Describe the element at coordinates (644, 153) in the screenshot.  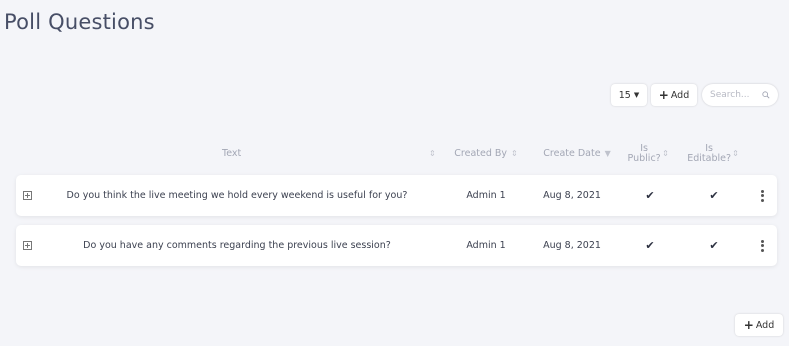
I see `column-header-is-public-label: Is Public?` at that location.